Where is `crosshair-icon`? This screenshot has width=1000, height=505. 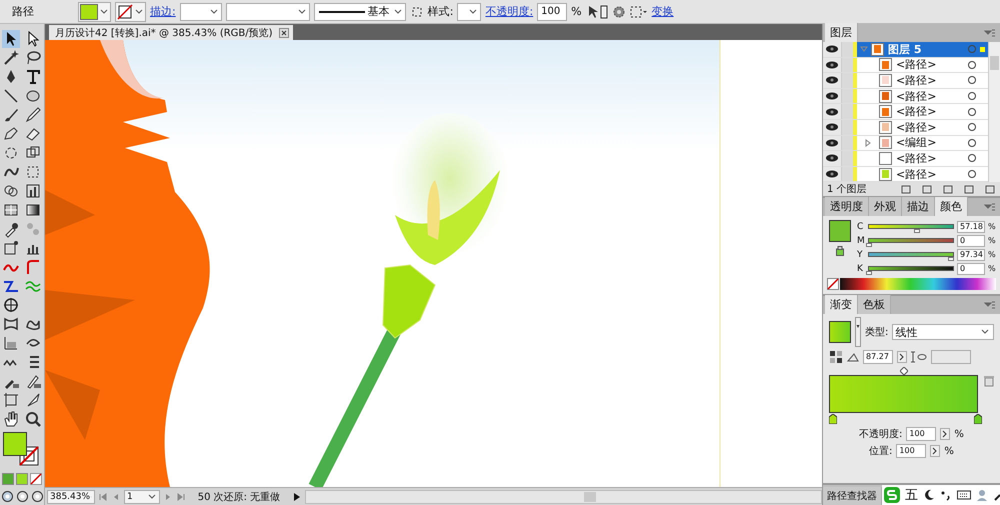
crosshair-icon is located at coordinates (11, 305).